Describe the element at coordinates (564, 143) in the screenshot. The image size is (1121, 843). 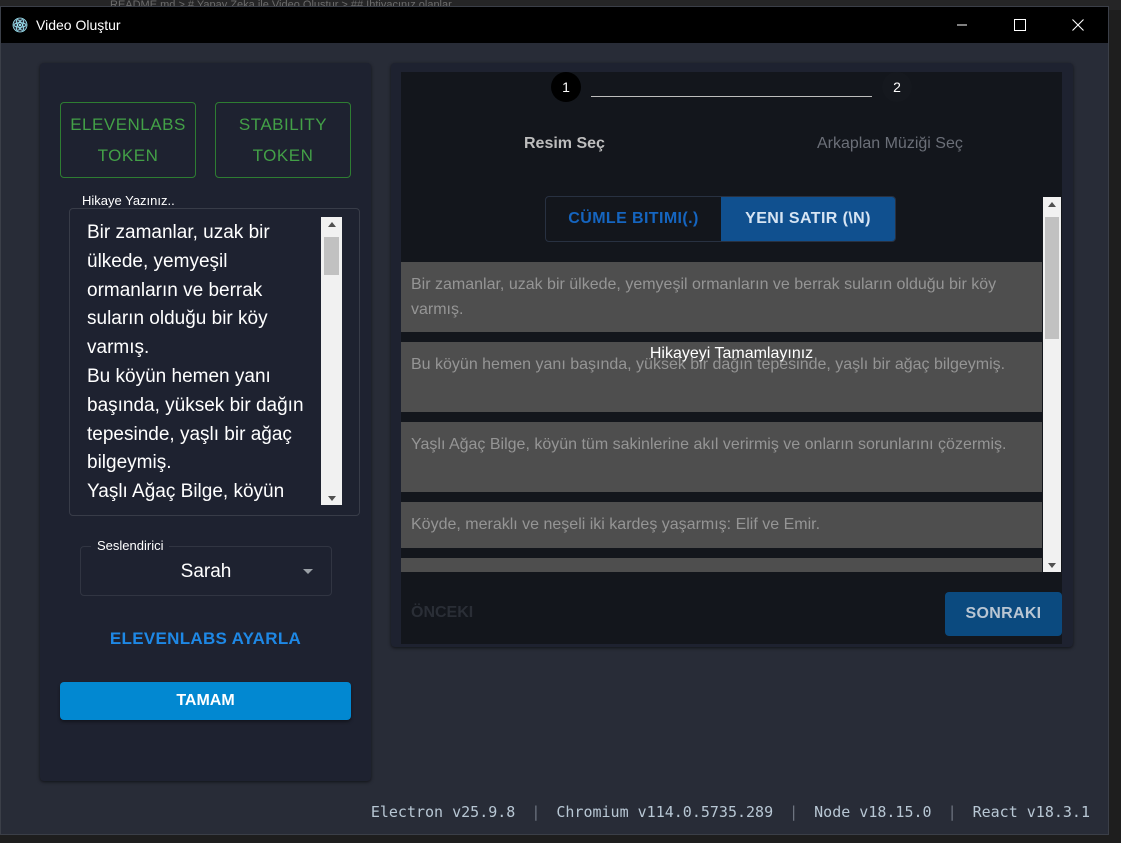
I see `step-1-label: Resim Seç` at that location.